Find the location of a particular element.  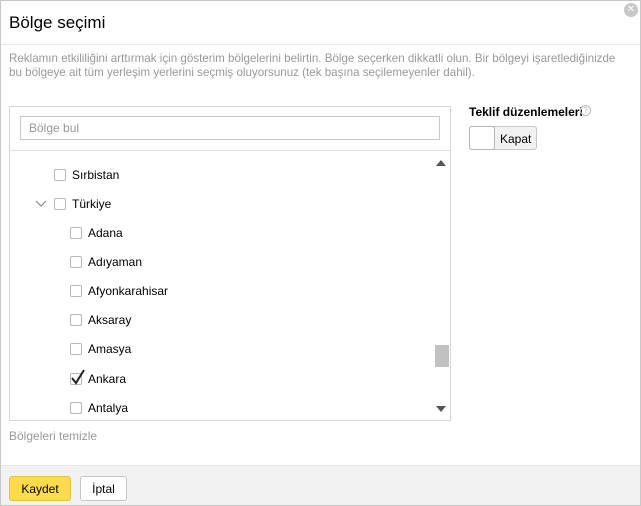

bid-settings-title: Teklif düzenlemeleri is located at coordinates (526, 112).